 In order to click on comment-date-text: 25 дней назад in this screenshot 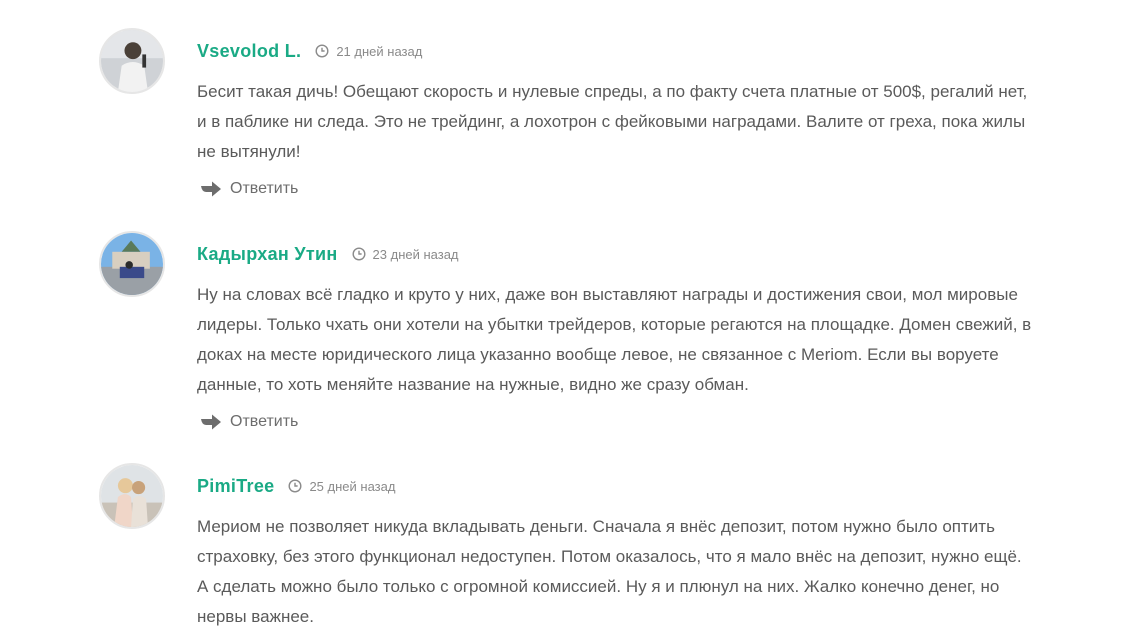, I will do `click(352, 486)`.